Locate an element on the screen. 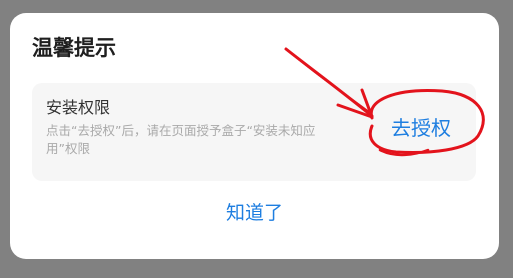 Image resolution: width=513 pixels, height=278 pixels. permission-title: 安装权限 is located at coordinates (78, 107).